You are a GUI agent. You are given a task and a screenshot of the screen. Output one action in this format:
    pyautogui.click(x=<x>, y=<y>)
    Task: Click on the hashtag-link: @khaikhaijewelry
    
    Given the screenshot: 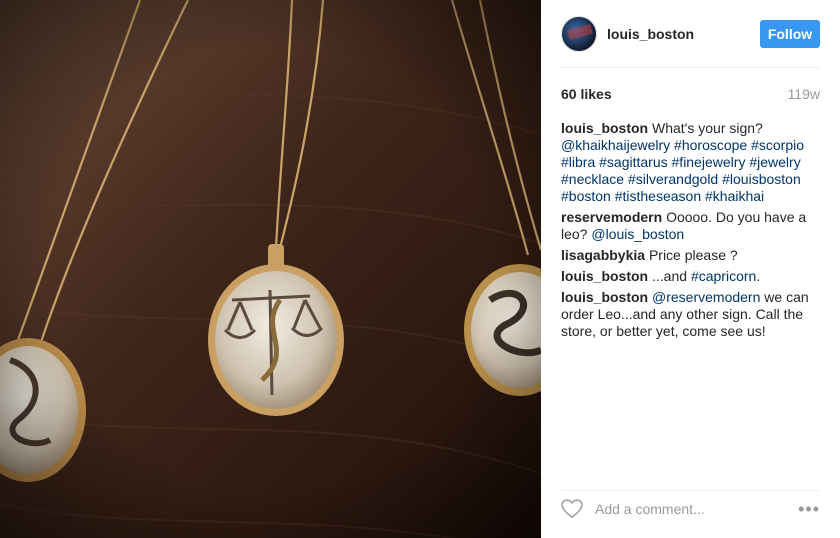 What is the action you would take?
    pyautogui.click(x=615, y=145)
    